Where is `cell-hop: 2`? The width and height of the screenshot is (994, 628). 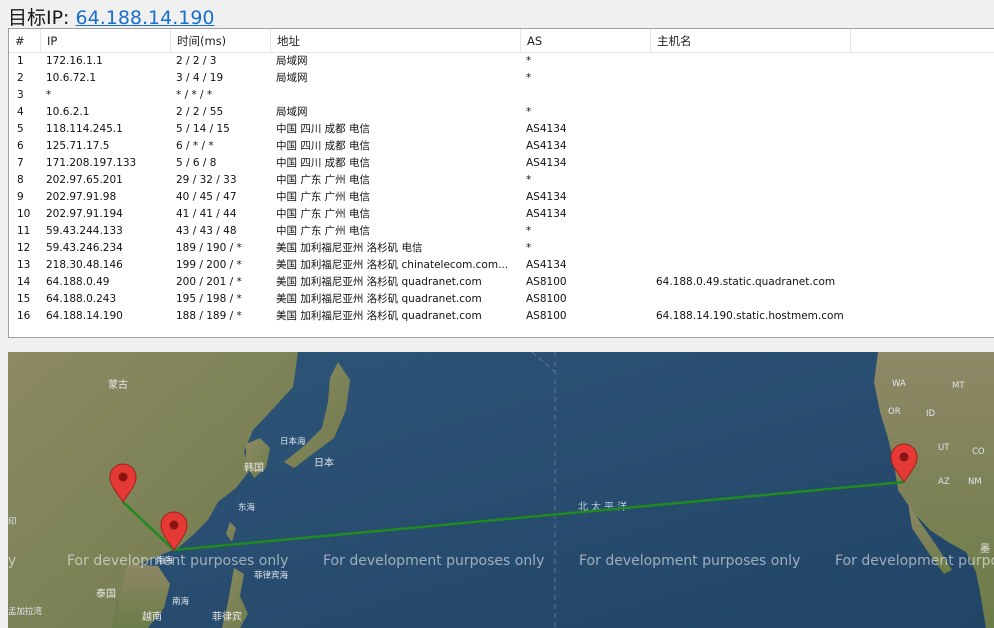
cell-hop: 2 is located at coordinates (20, 78).